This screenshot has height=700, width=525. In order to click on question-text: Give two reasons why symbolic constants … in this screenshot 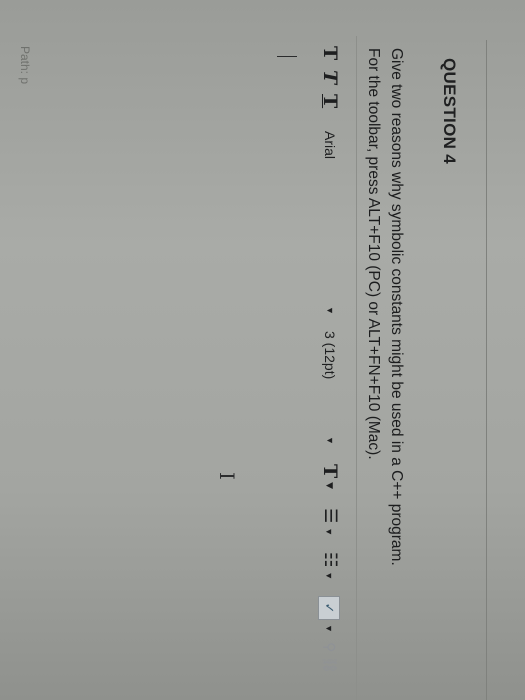, I will do `click(396, 307)`.